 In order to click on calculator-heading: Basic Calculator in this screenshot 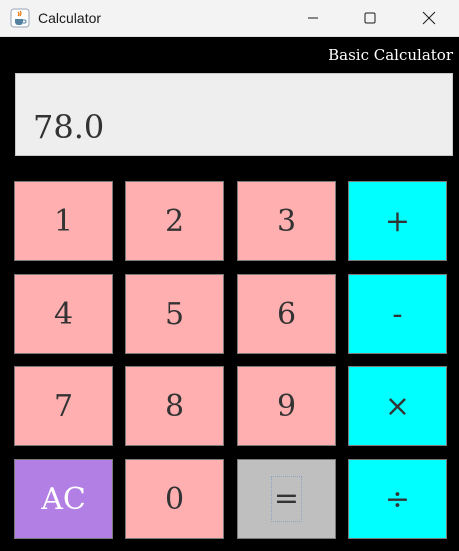, I will do `click(390, 55)`.